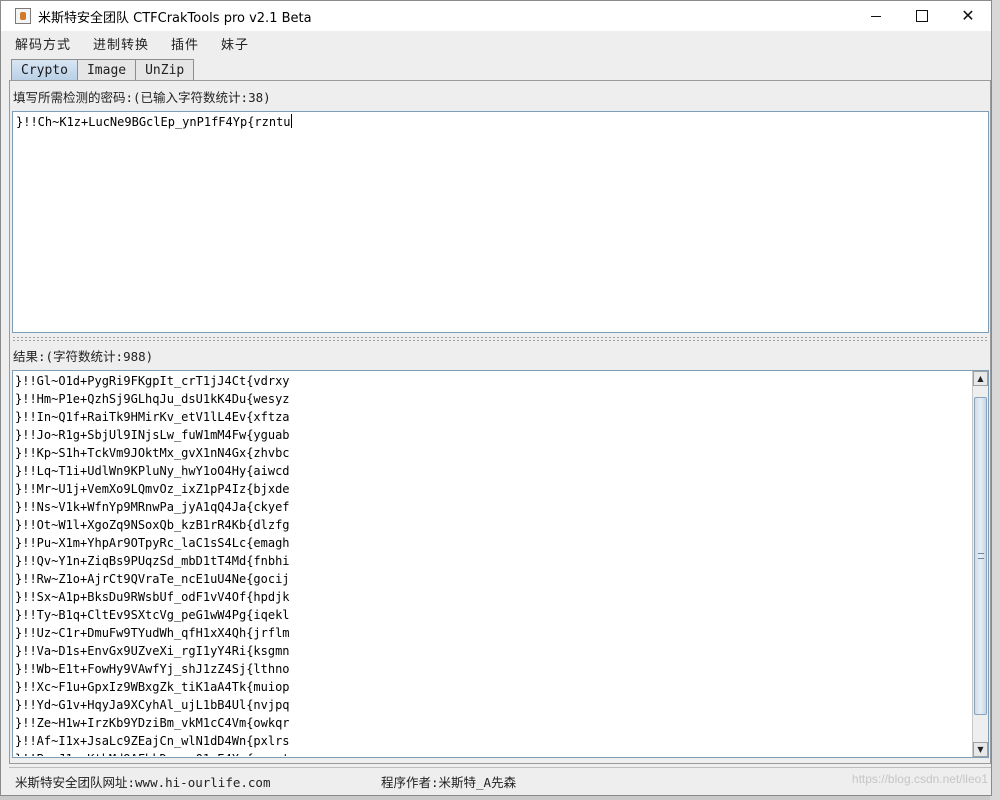  What do you see at coordinates (152, 669) in the screenshot?
I see `result-line: }!!Wb~E1t+FowHy9VAwfYj_shJ1zZ4Sj{lthno` at bounding box center [152, 669].